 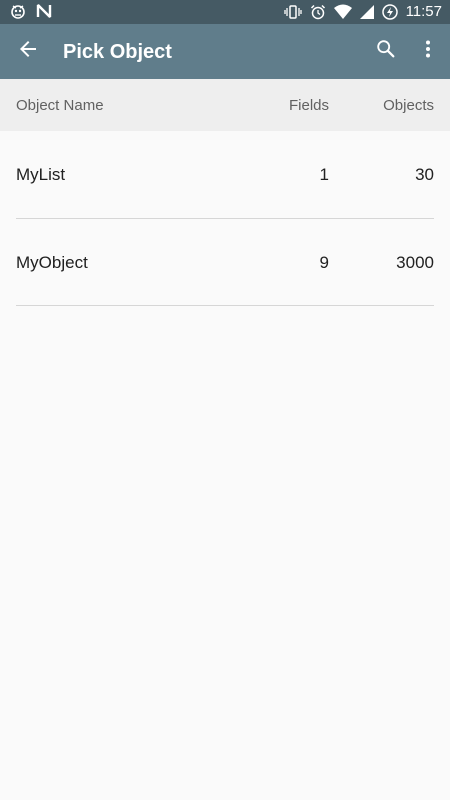 I want to click on more-vert-icon, so click(x=428, y=51).